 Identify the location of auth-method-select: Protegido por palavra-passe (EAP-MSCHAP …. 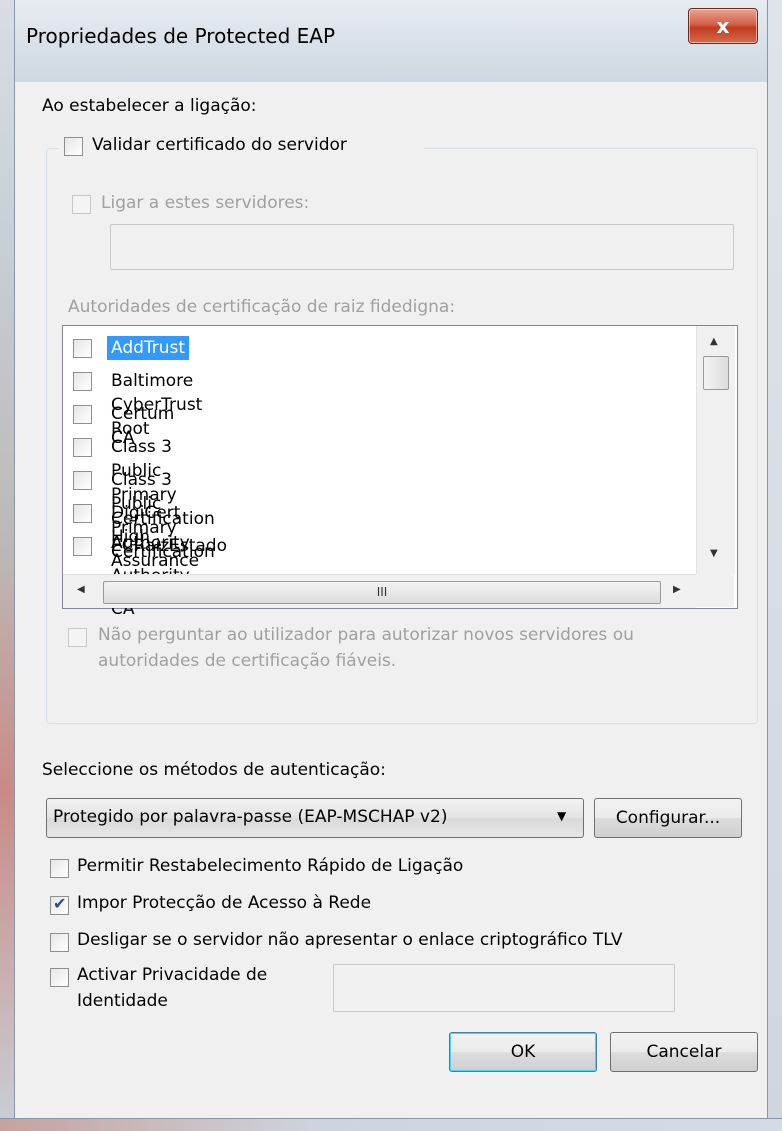
(315, 818).